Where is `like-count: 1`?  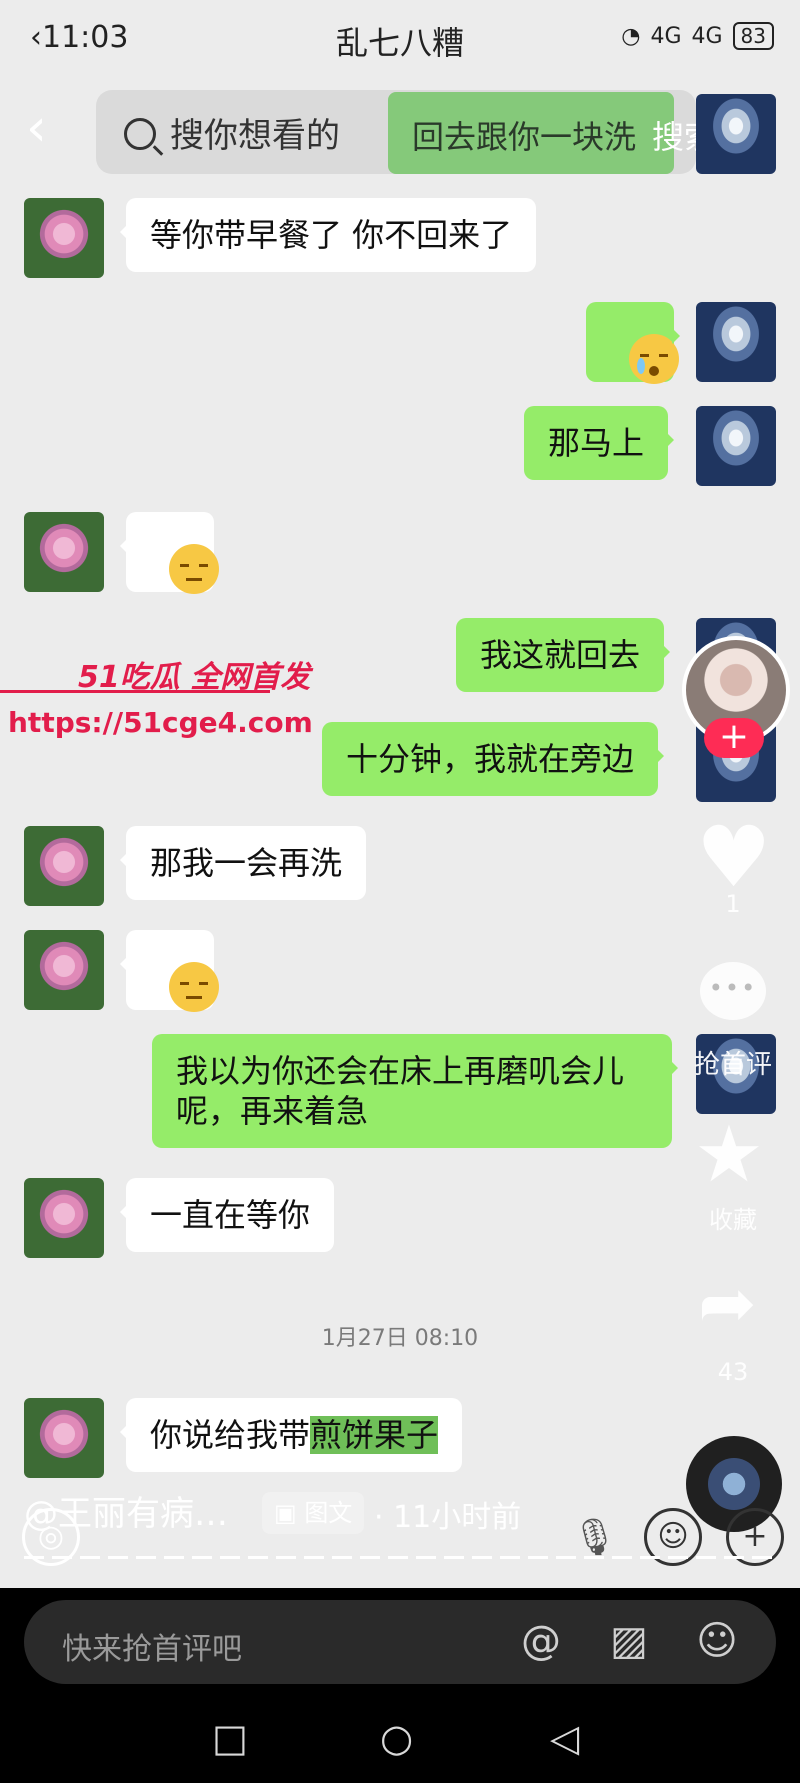
like-count: 1 is located at coordinates (733, 904).